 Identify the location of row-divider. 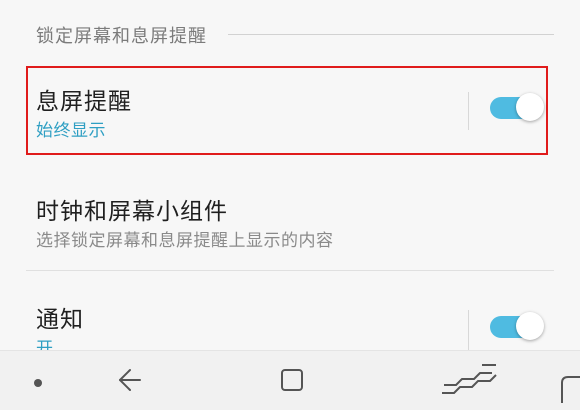
(290, 270).